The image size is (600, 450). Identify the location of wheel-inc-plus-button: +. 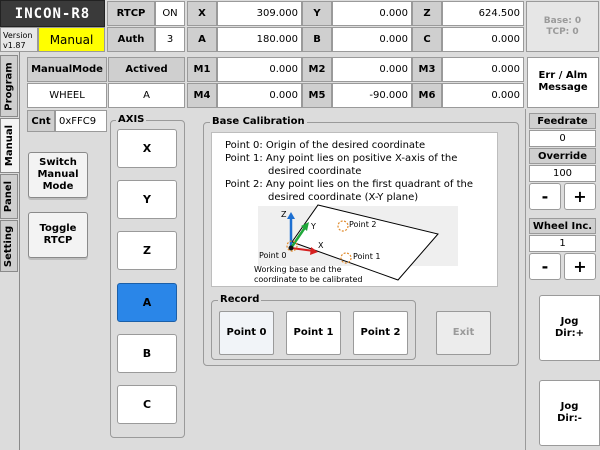
(580, 266).